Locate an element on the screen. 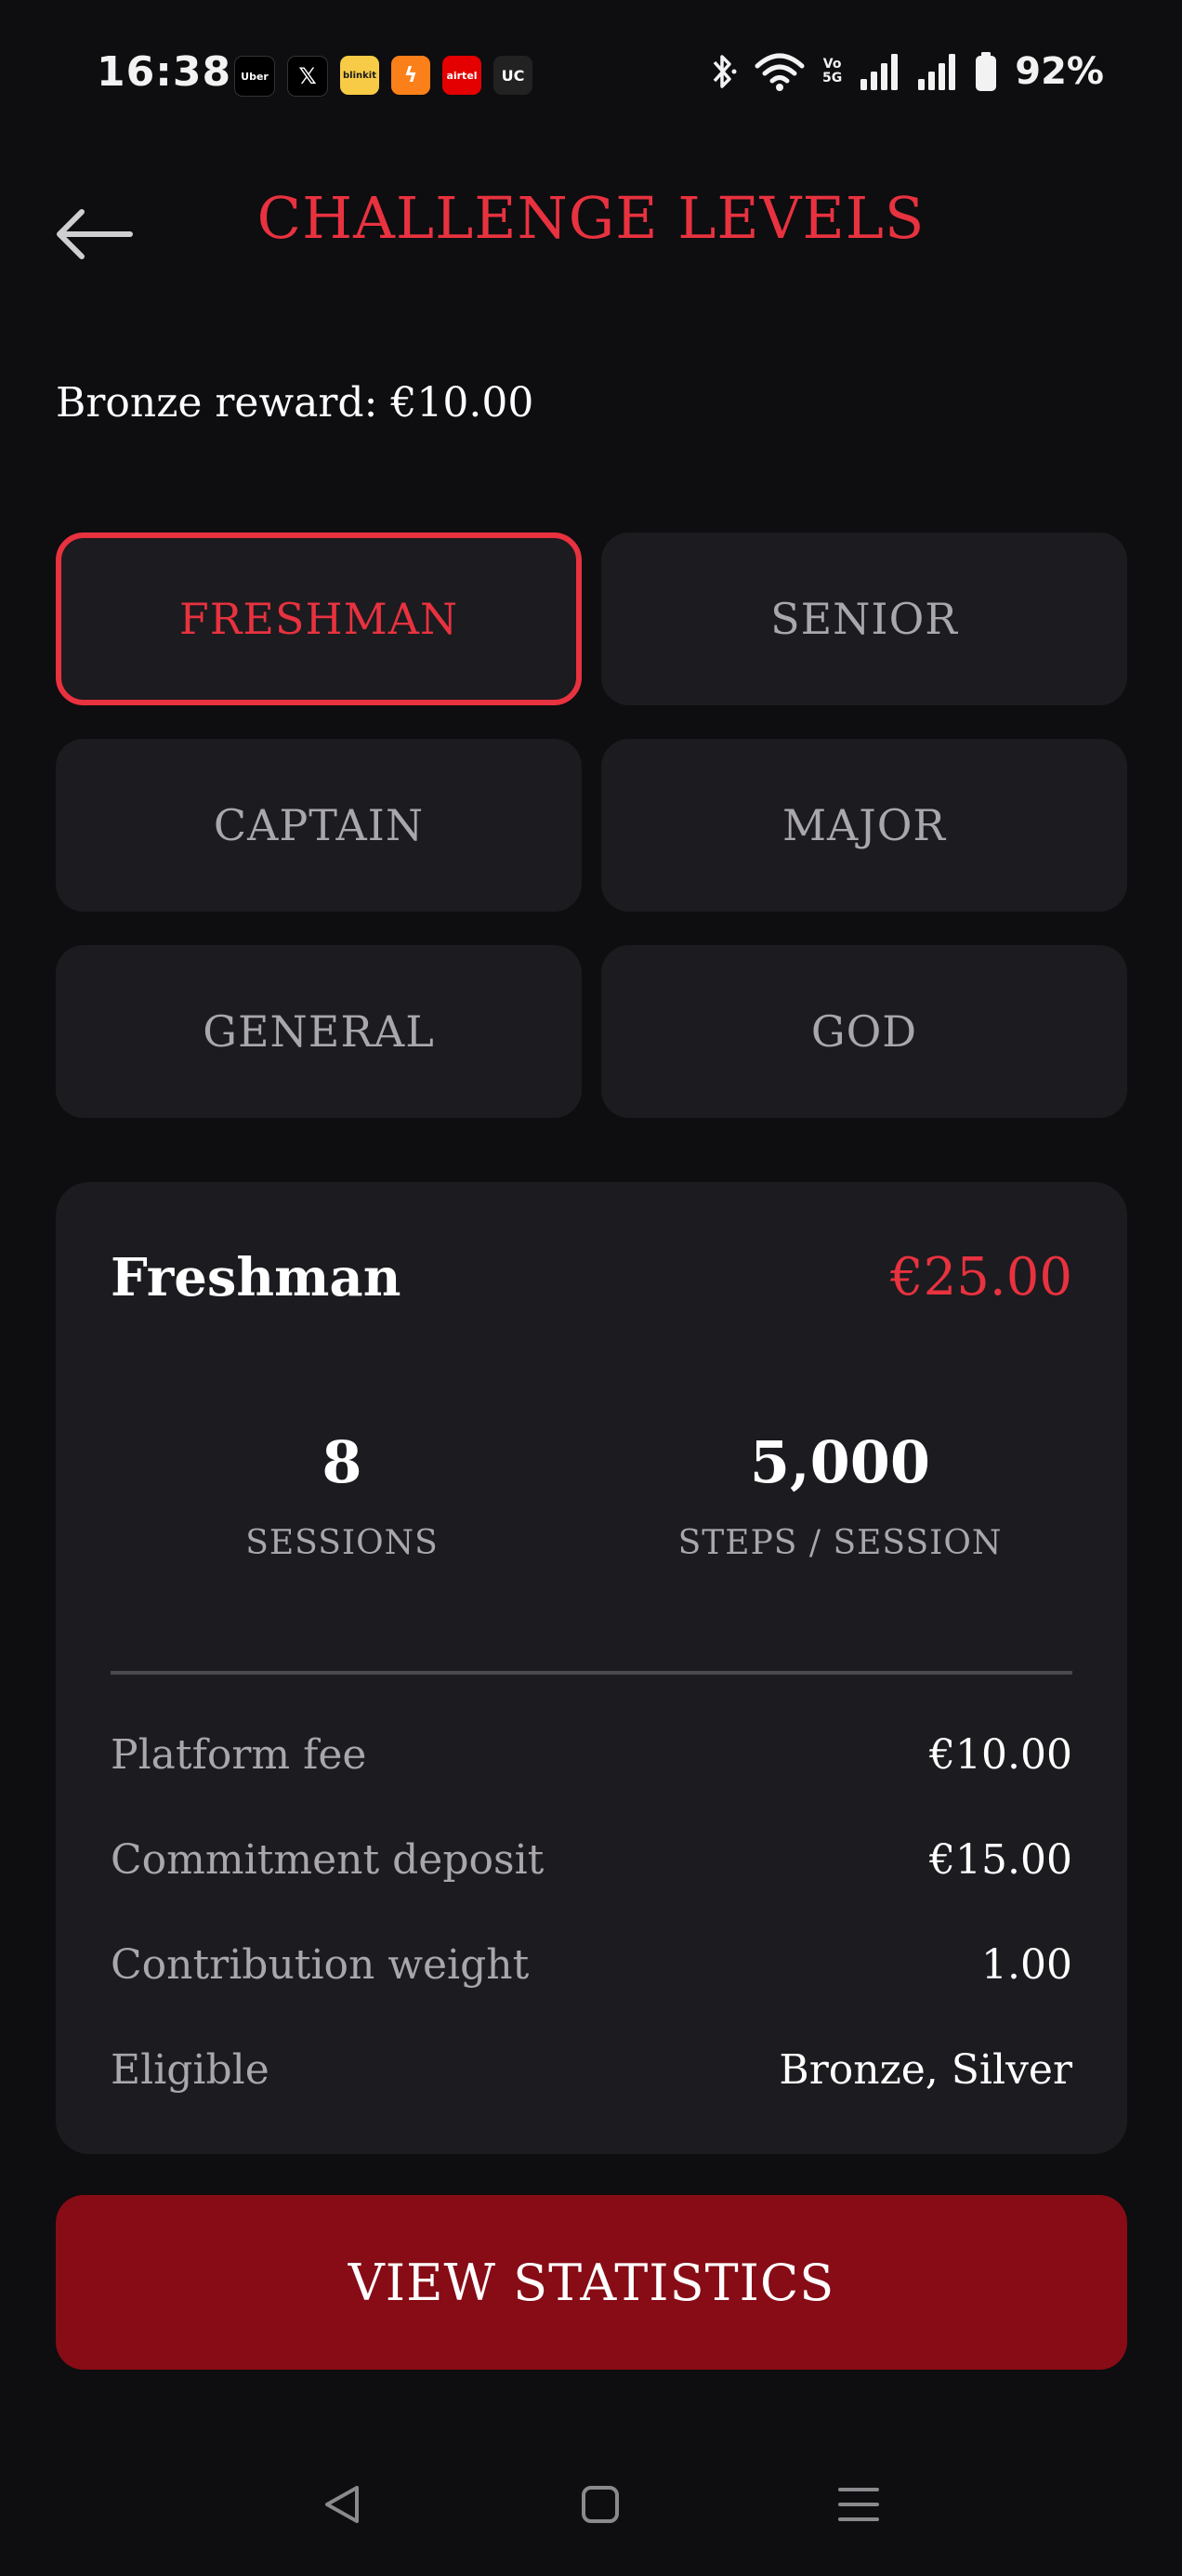  level-button-freshman: FRESHMAN is located at coordinates (319, 618).